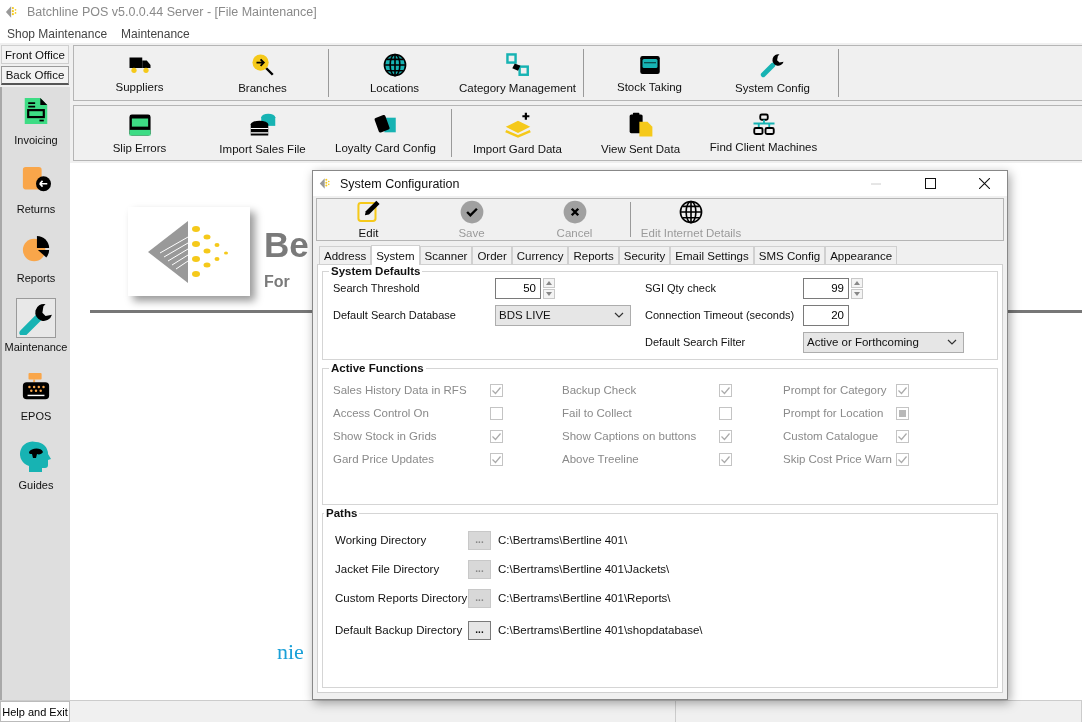 The image size is (1082, 722). I want to click on path-label: Jacket File Directory, so click(388, 569).